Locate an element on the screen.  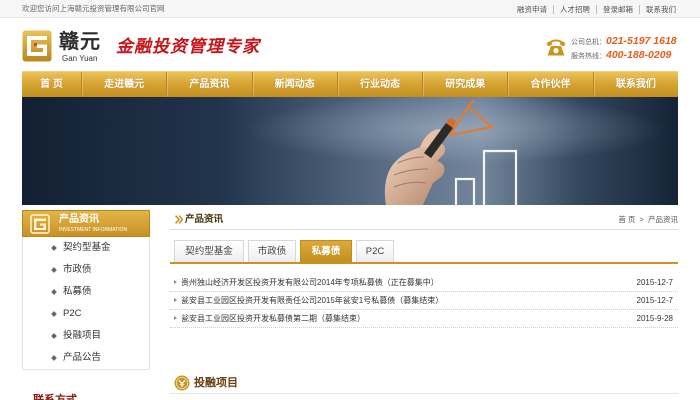
hotline-service-label: 服务热线： is located at coordinates (588, 56).